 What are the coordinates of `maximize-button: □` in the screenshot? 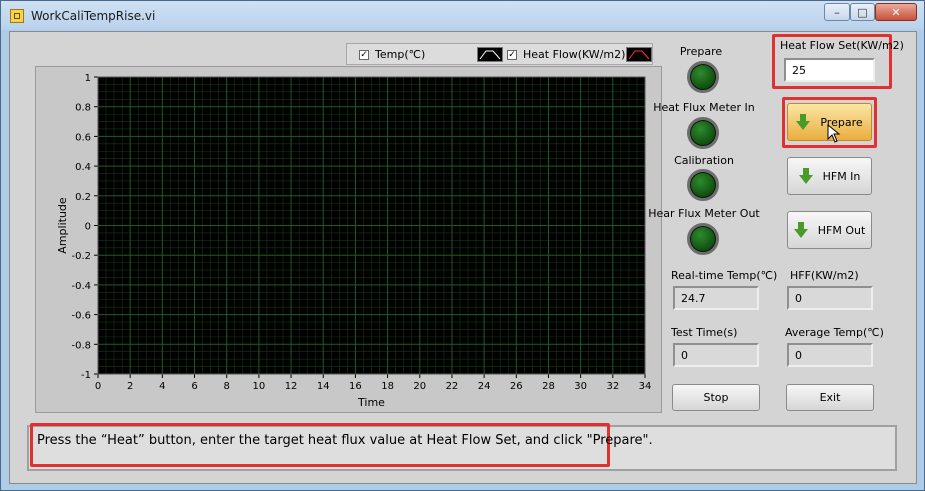 It's located at (862, 12).